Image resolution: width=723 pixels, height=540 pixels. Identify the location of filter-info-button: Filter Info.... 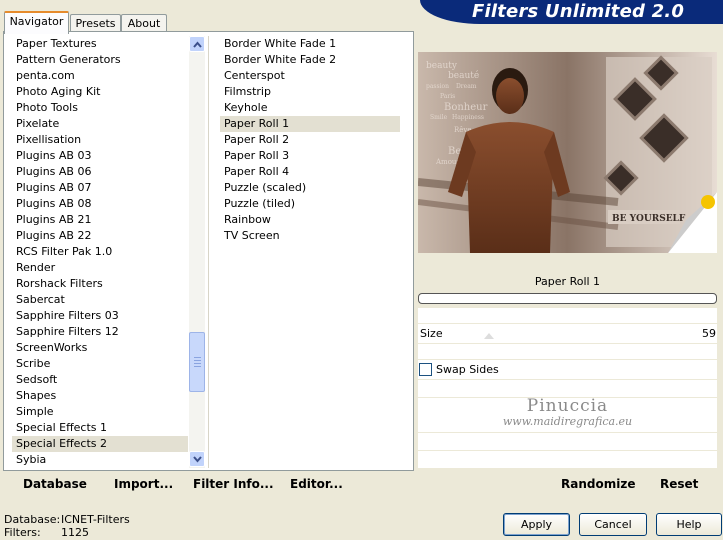
(233, 484).